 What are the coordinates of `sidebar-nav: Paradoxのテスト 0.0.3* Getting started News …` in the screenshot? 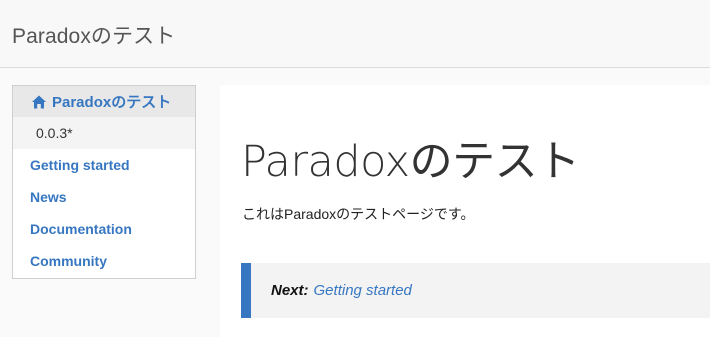 It's located at (104, 182).